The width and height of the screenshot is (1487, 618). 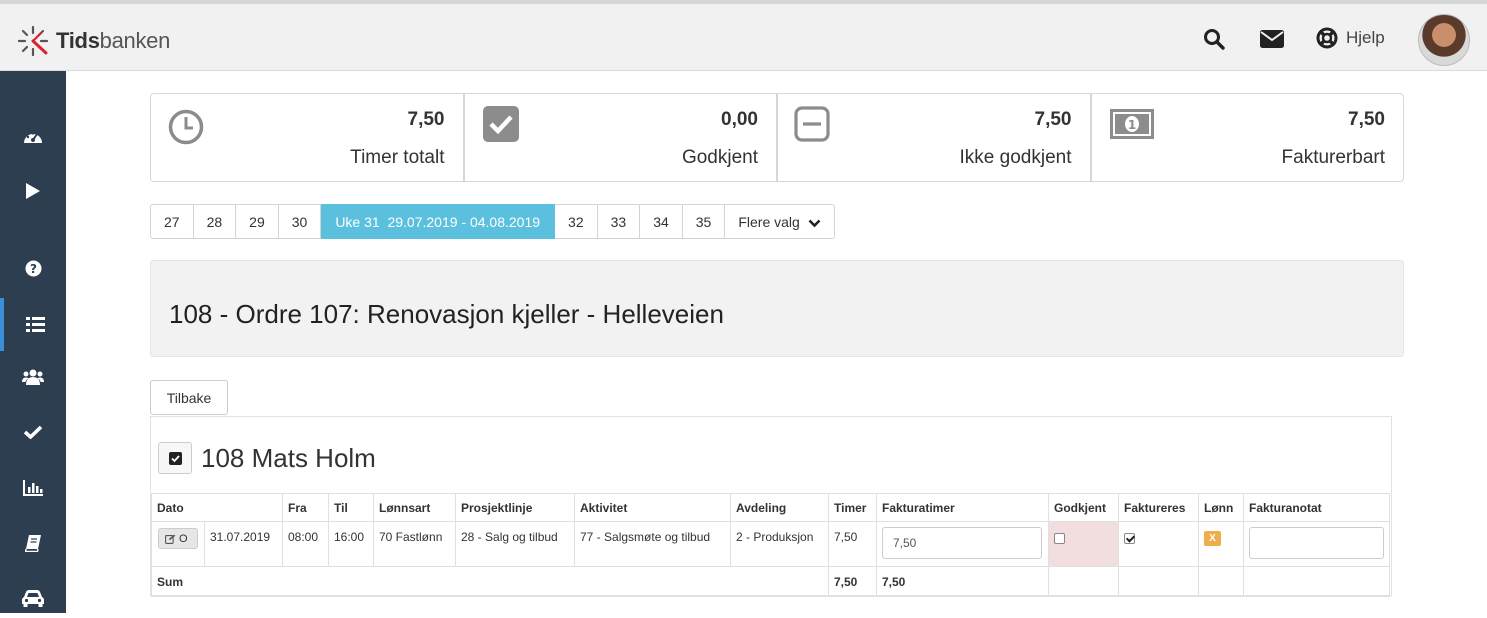 I want to click on invoice-hours-input, so click(x=962, y=543).